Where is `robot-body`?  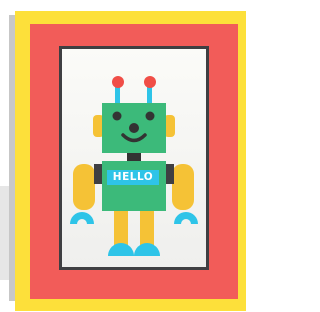 robot-body is located at coordinates (134, 186).